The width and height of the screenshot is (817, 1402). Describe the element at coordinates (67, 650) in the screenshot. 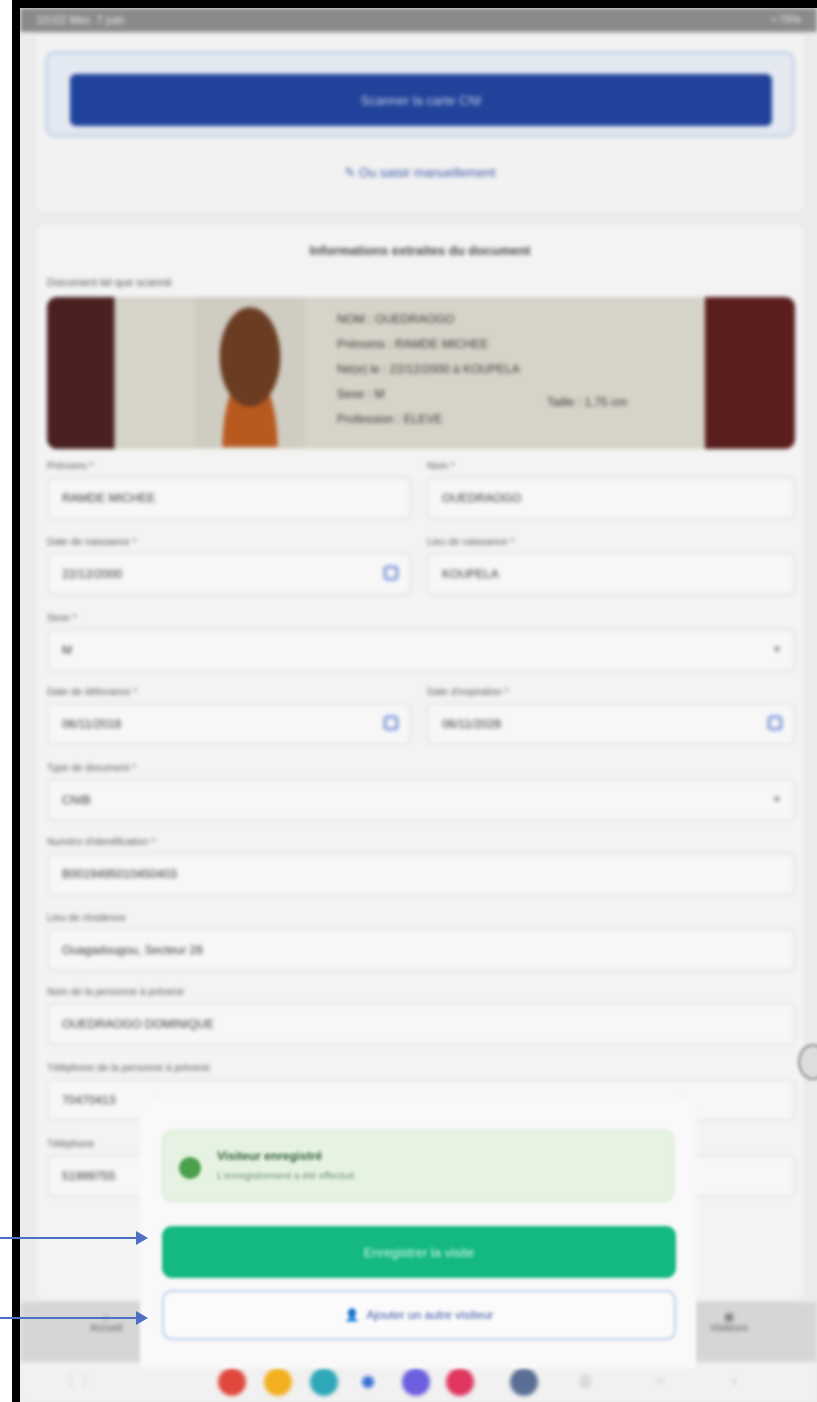

I see `sexe-value: M` at that location.